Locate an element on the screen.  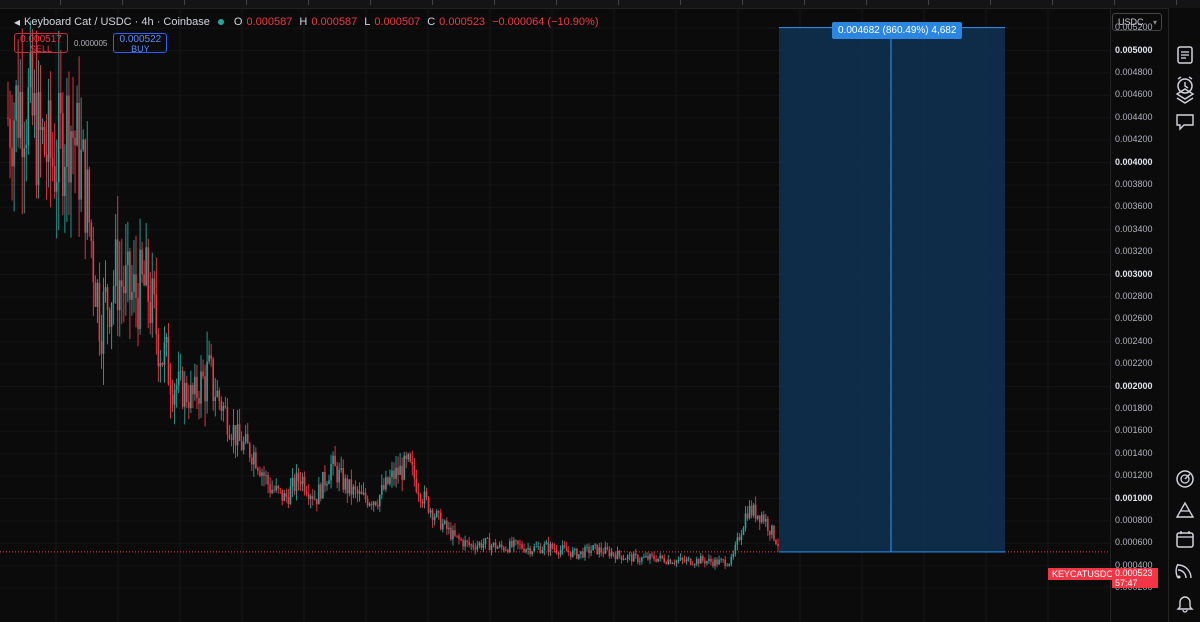
sell-button: 0.000517 SELL is located at coordinates (41, 43).